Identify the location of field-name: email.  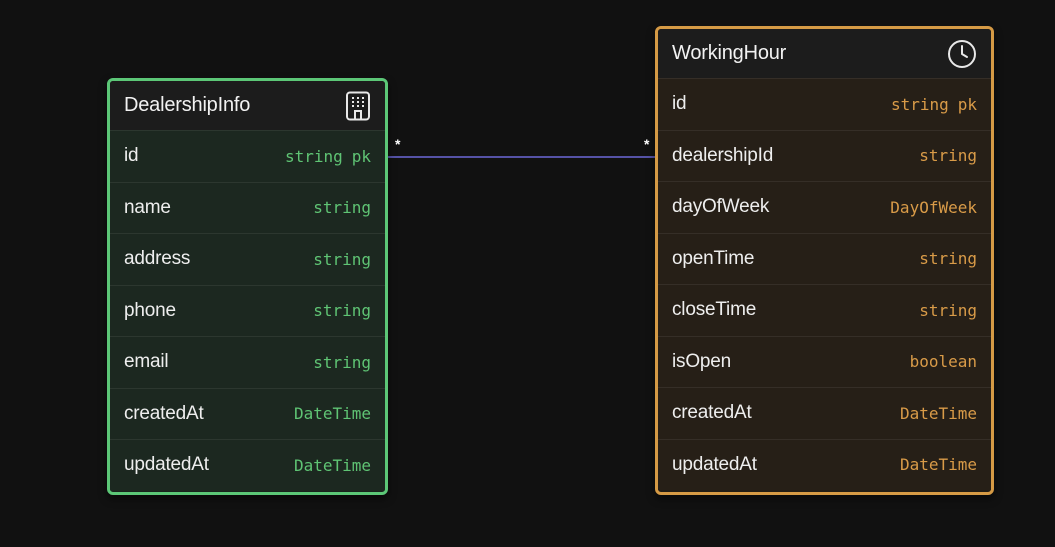
(146, 362).